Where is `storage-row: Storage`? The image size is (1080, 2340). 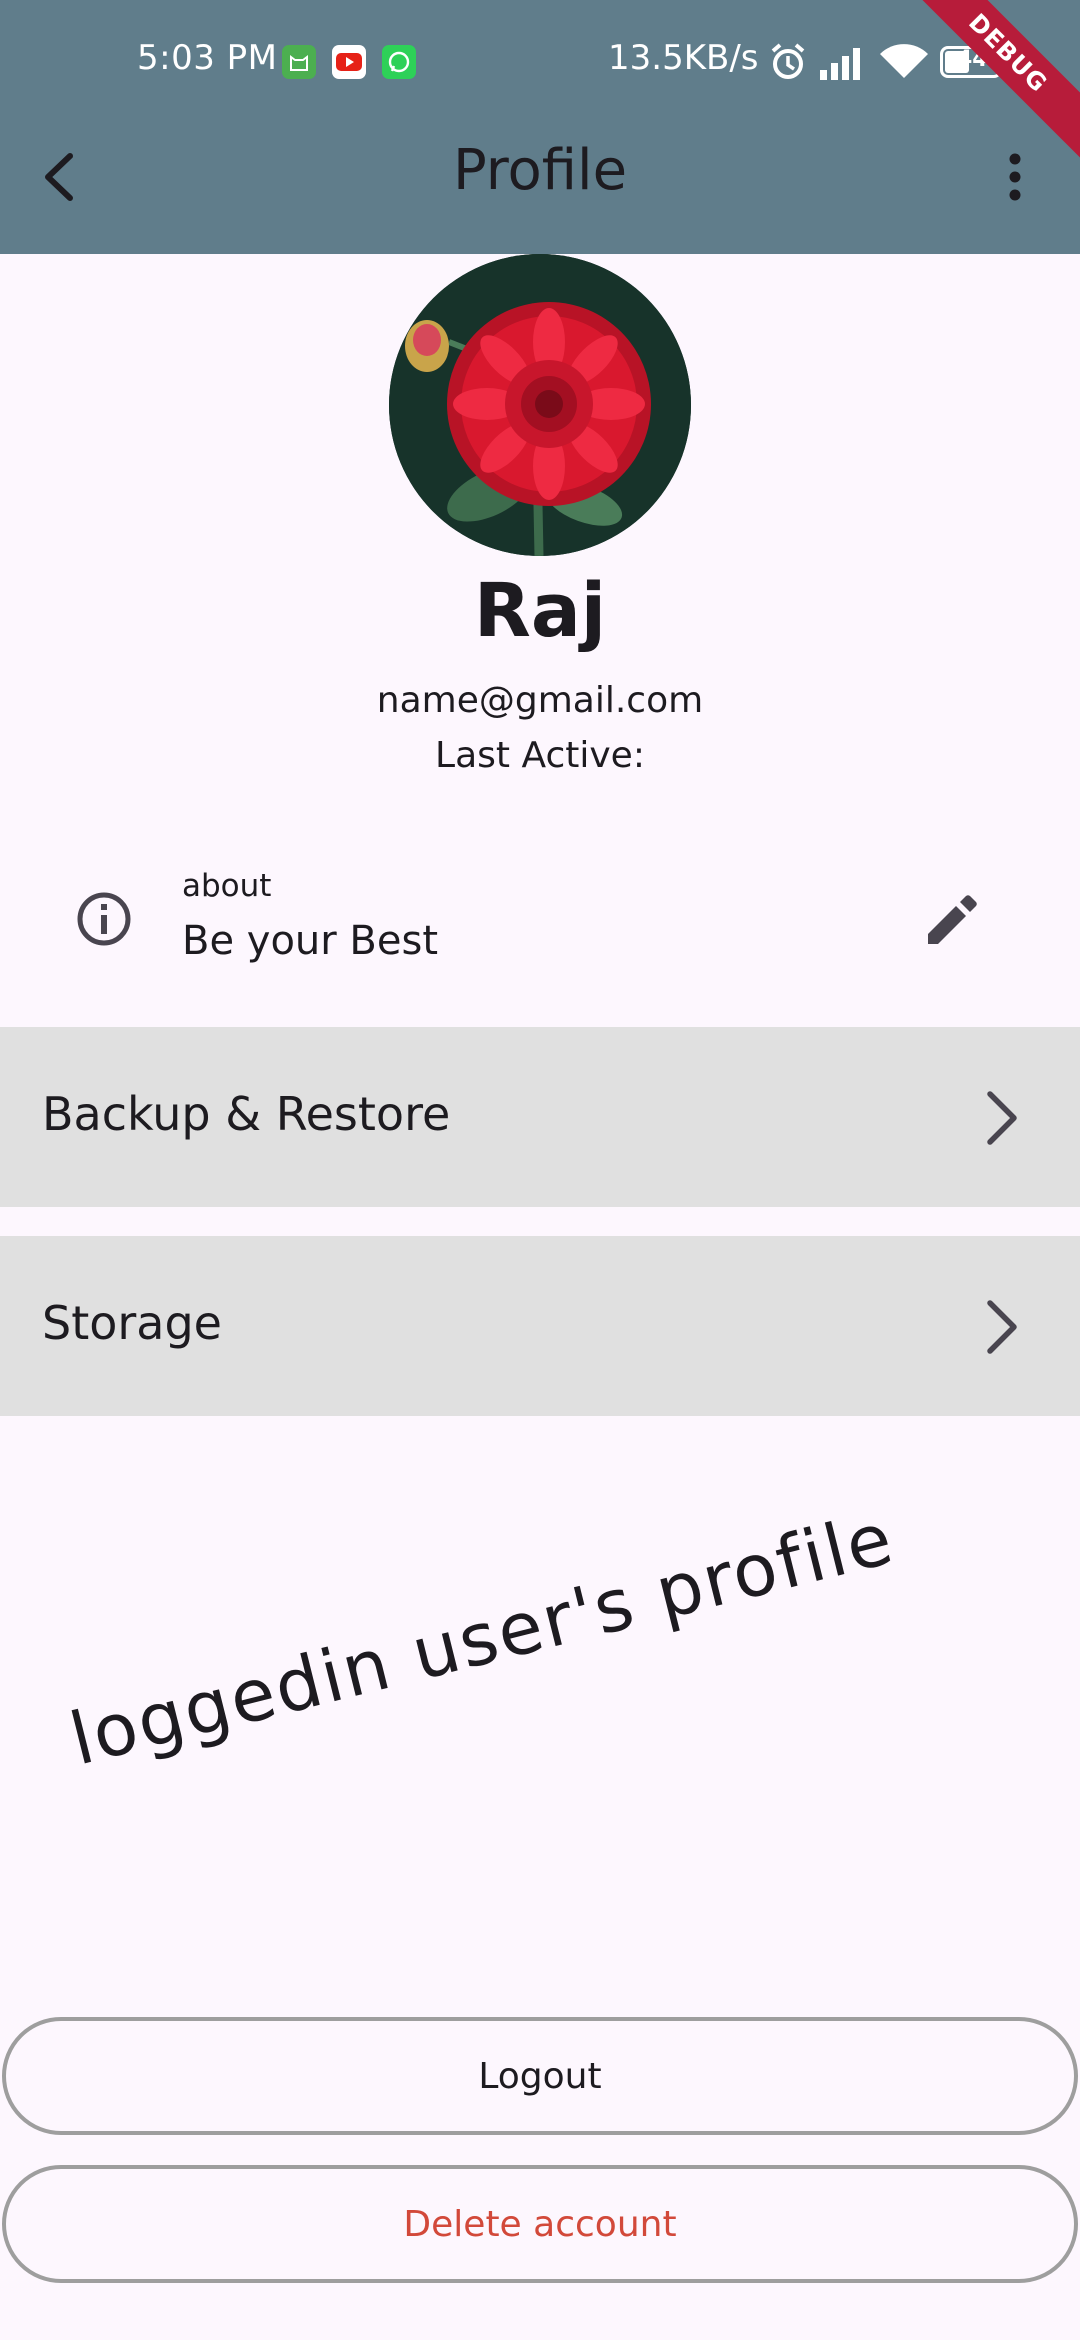 storage-row: Storage is located at coordinates (540, 1326).